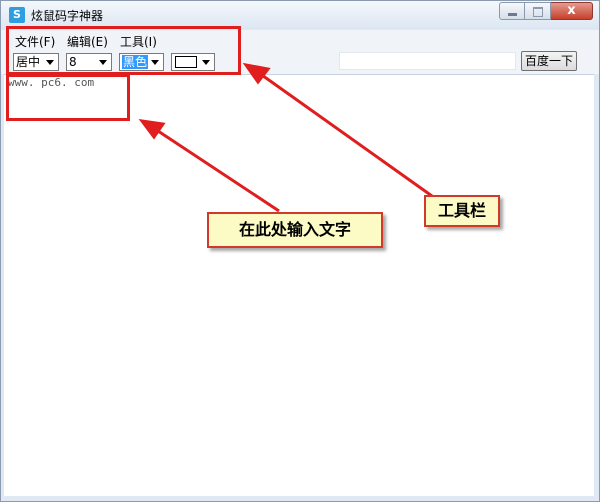 This screenshot has width=600, height=502. Describe the element at coordinates (295, 230) in the screenshot. I see `input-hint-callout: 在此处输入文字` at that location.